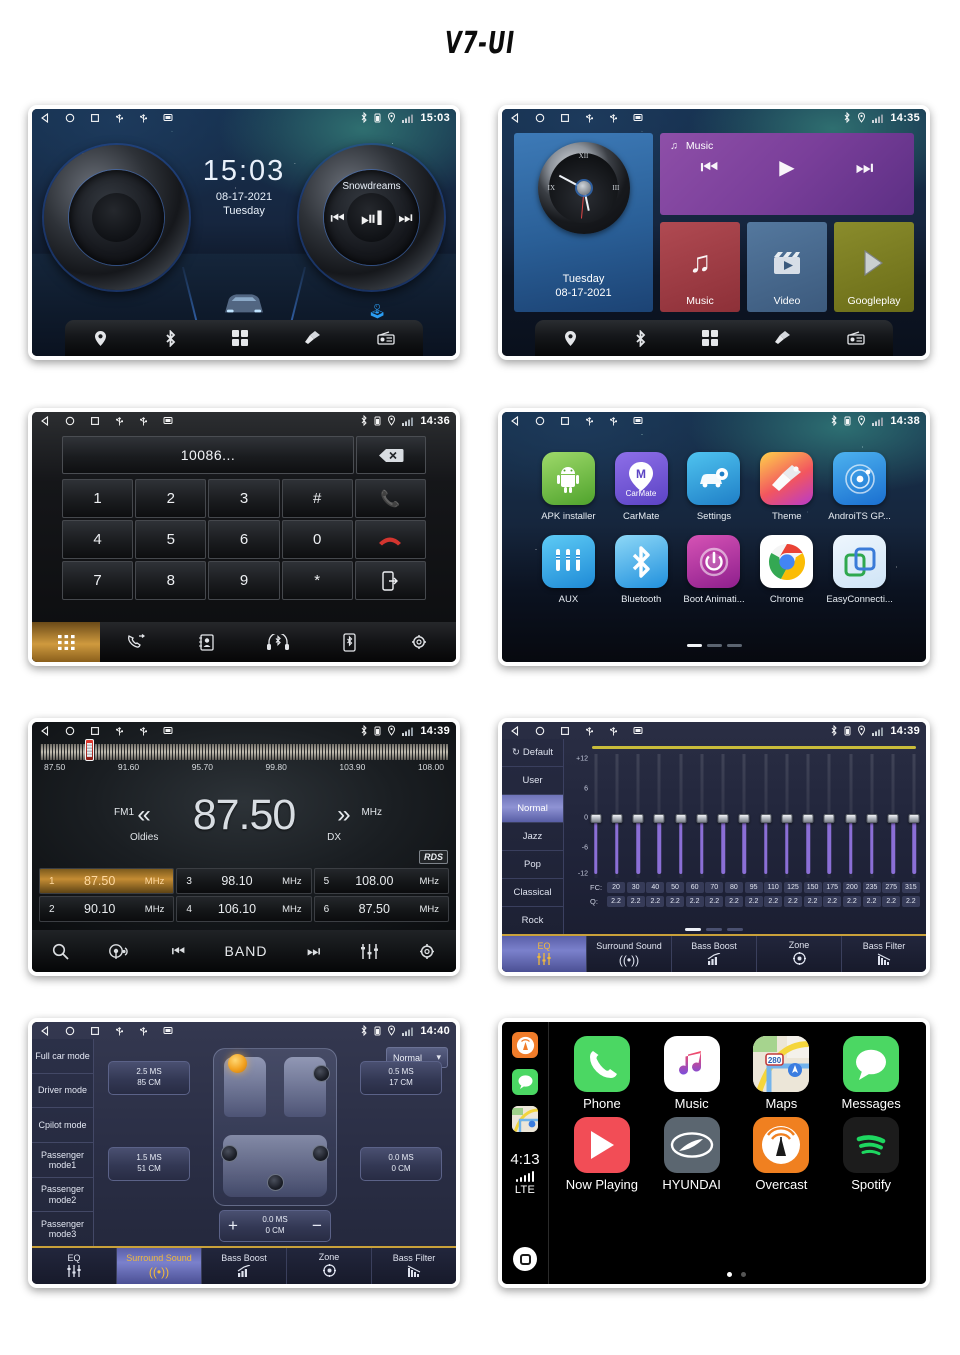 The height and width of the screenshot is (1355, 960). What do you see at coordinates (237, 1063) in the screenshot?
I see `listener-position-marker` at bounding box center [237, 1063].